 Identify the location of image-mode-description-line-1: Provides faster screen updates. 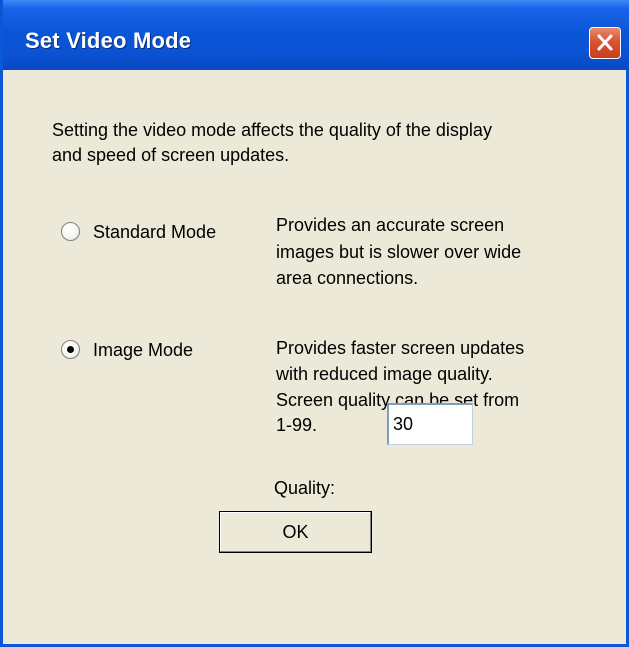
(400, 348).